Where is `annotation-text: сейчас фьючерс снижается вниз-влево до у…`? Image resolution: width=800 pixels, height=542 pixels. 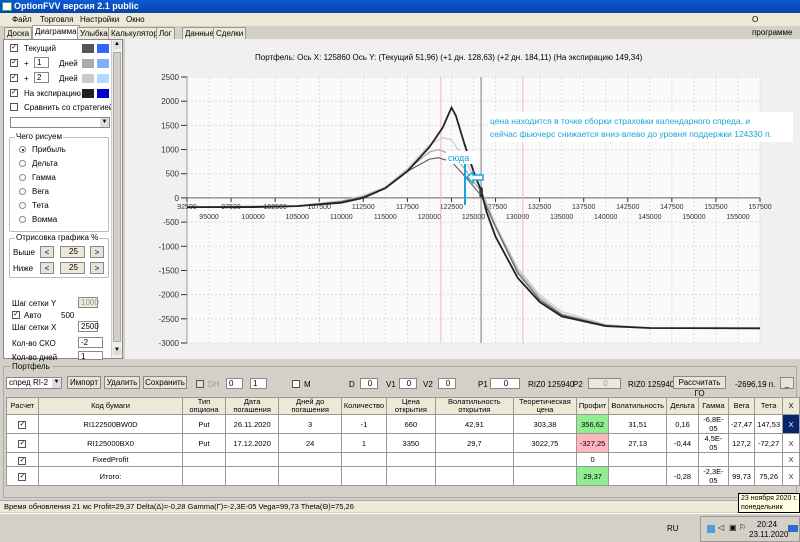 annotation-text: сейчас фьючерс снижается вниз-влево до у… is located at coordinates (631, 134).